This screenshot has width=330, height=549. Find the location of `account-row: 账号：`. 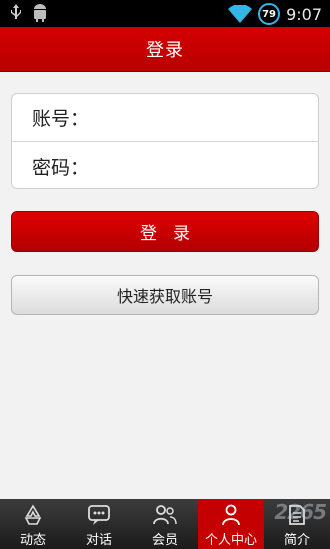

account-row: 账号： is located at coordinates (165, 118).